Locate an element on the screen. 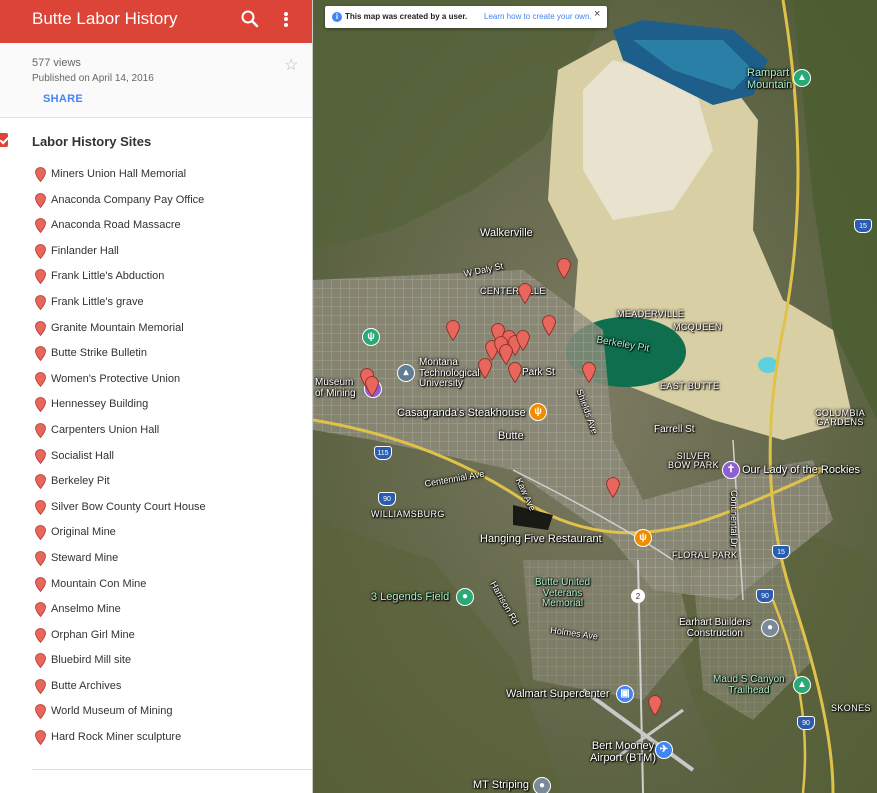 This screenshot has height=793, width=877. list-item: Women's Protective Union is located at coordinates (156, 381).